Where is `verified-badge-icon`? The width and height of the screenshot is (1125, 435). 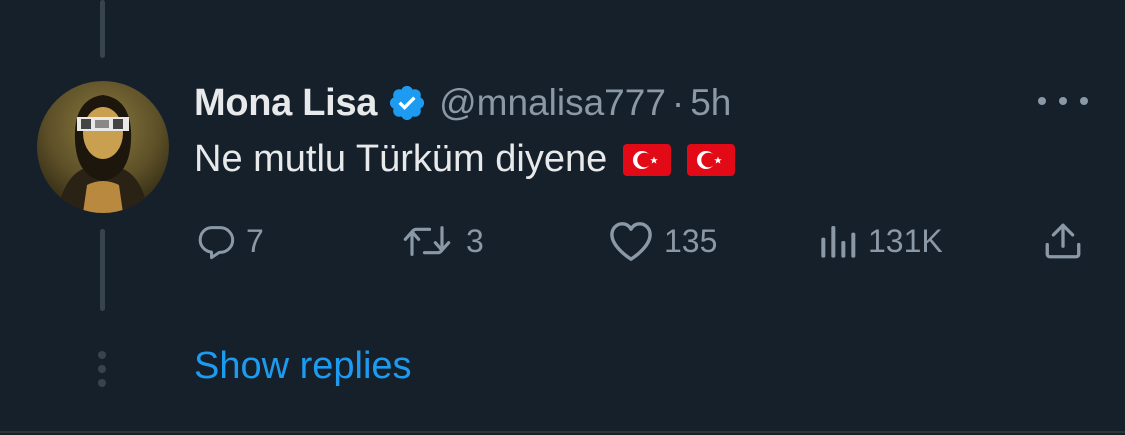 verified-badge-icon is located at coordinates (407, 103).